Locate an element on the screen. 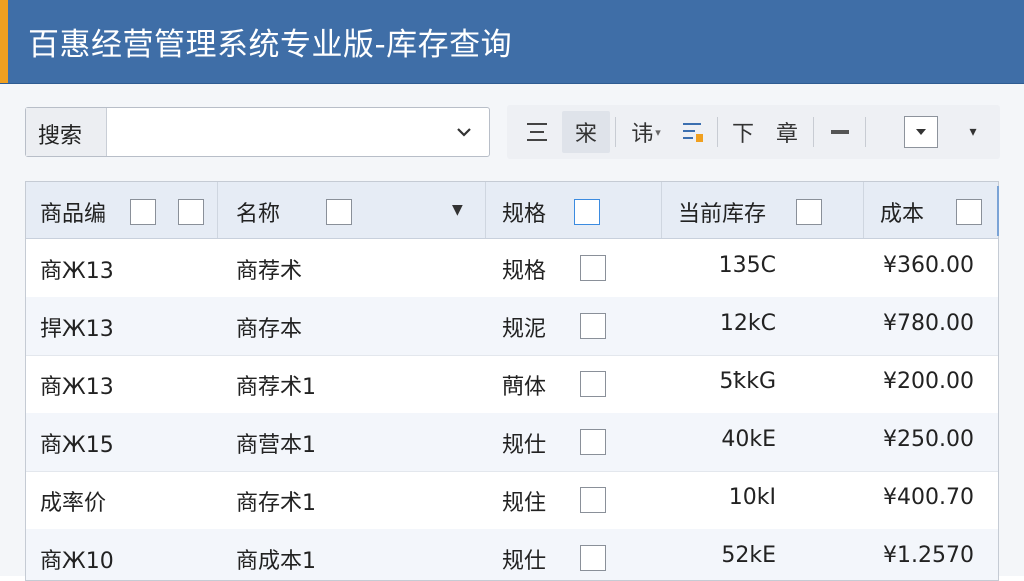  window-title: 百惠经营管理系统专业版-库存查询 is located at coordinates (270, 45).